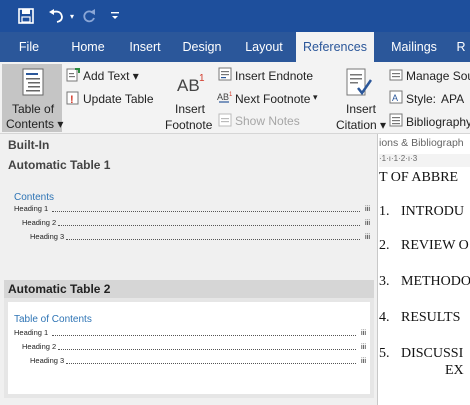 Image resolution: width=470 pixels, height=405 pixels. Describe the element at coordinates (89, 16) in the screenshot. I see `redo-icon` at that location.